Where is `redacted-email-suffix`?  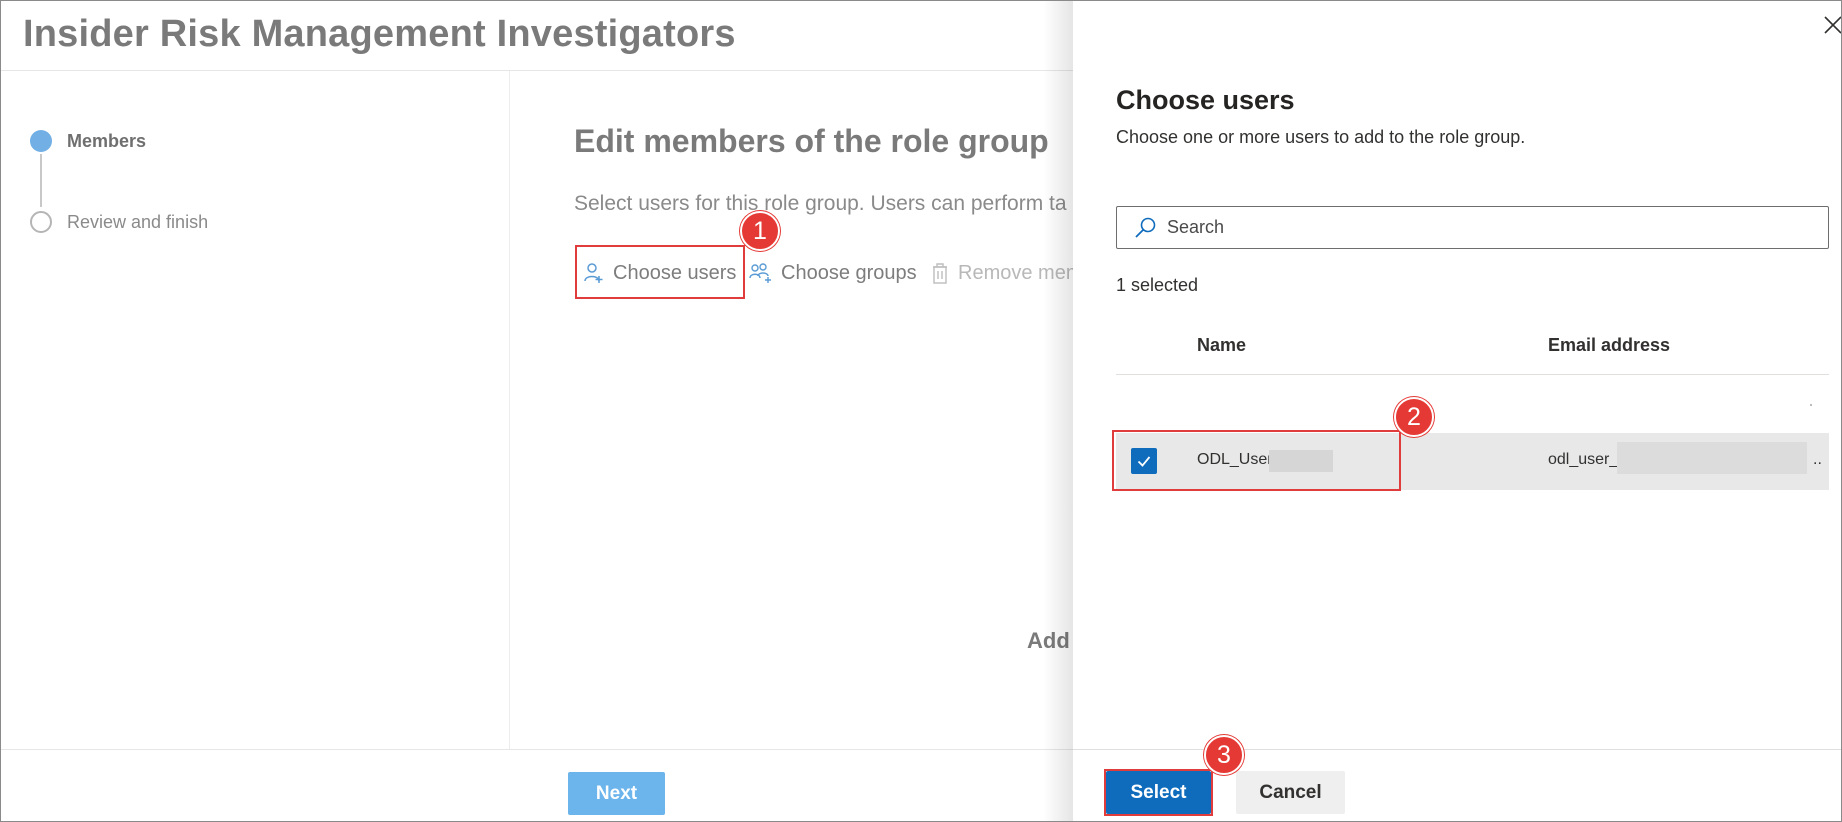 redacted-email-suffix is located at coordinates (1712, 458).